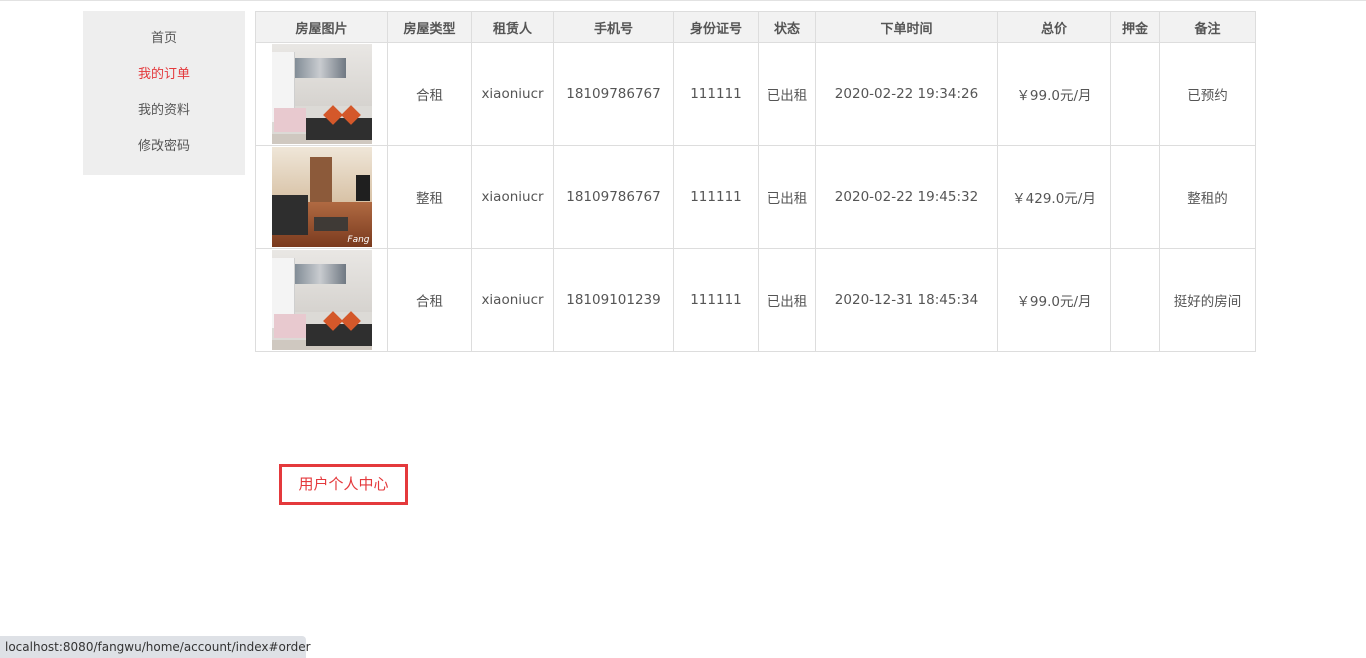  I want to click on account-sidebar: 首页 我的订单 我的资料 修改密码, so click(164, 93).